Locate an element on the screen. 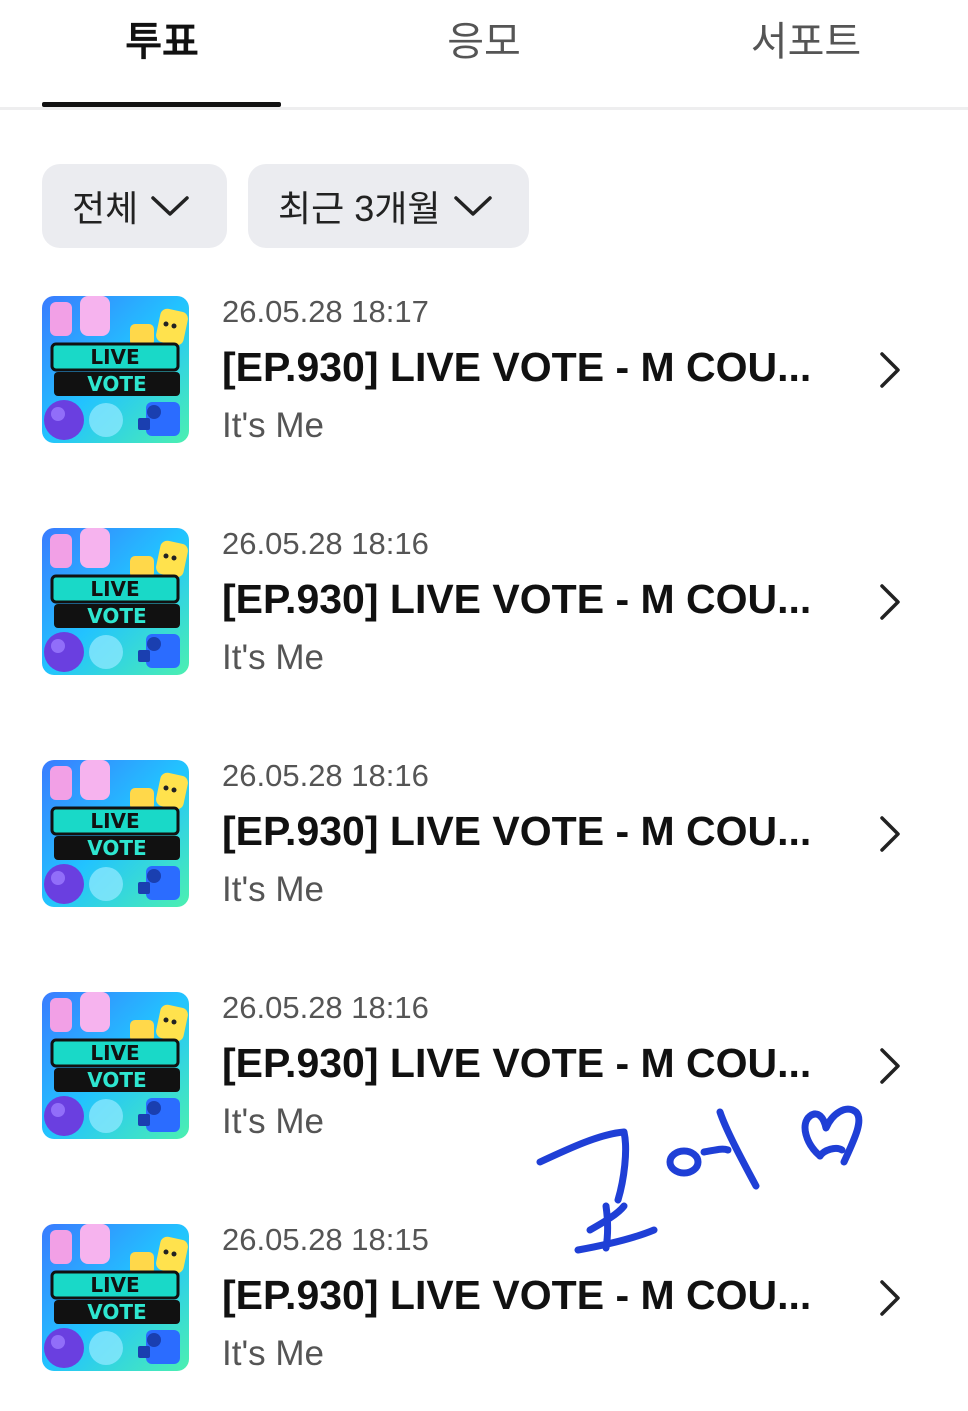 This screenshot has width=968, height=1411. period-filter-button: 최근 3개월 is located at coordinates (388, 206).